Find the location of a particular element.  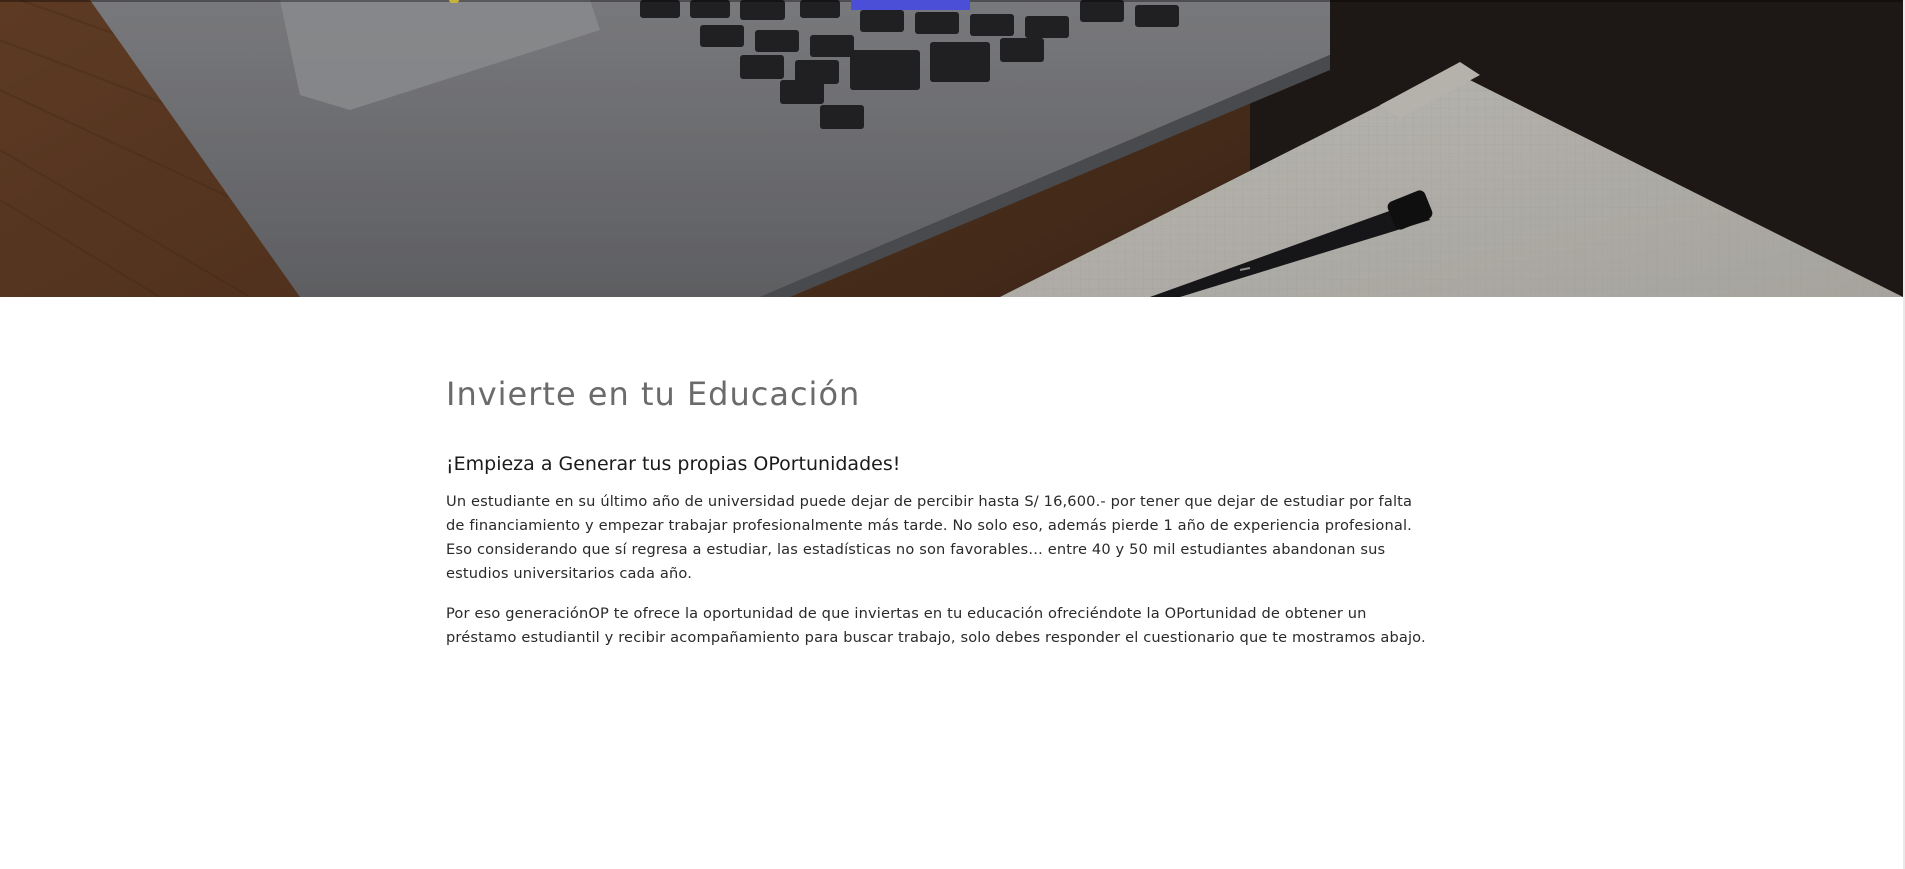

page-title: Invierte en tu Educación is located at coordinates (653, 394).